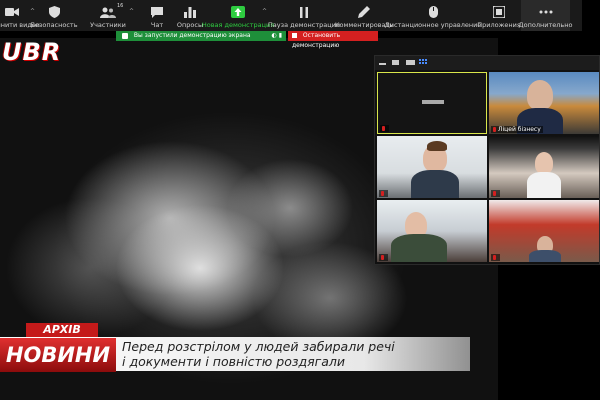  What do you see at coordinates (423, 62) in the screenshot?
I see `gallery-view-icon` at bounding box center [423, 62].